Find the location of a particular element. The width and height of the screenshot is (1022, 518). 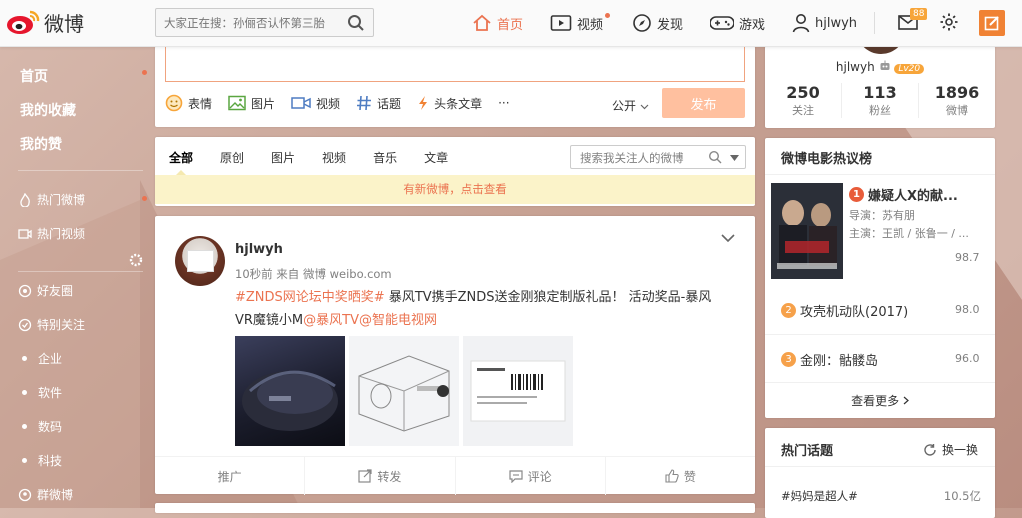

action-label: 转发 is located at coordinates (389, 476).